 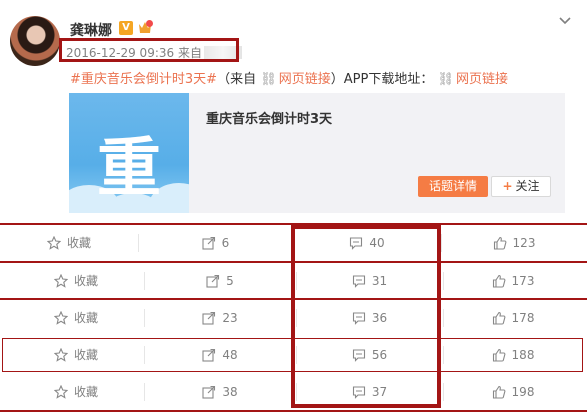 What do you see at coordinates (149, 50) in the screenshot?
I see `timestamp-highlight-box` at bounding box center [149, 50].